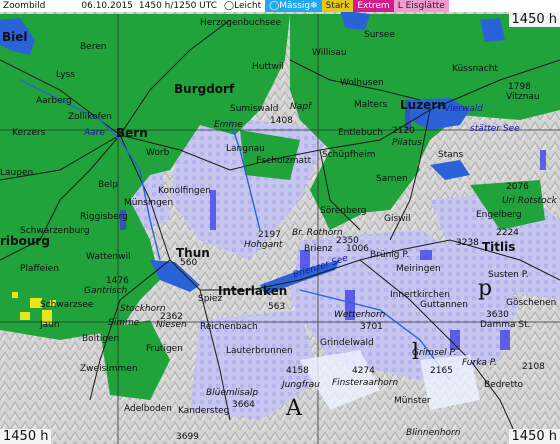  I want to click on label-sorenberg: Sörenberg, so click(343, 211).